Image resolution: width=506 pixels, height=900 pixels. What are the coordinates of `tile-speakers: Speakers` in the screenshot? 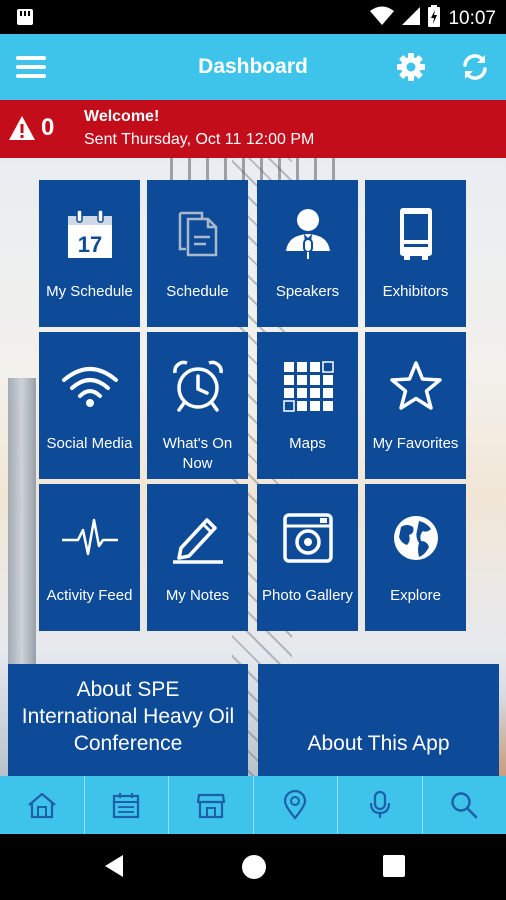 It's located at (307, 253).